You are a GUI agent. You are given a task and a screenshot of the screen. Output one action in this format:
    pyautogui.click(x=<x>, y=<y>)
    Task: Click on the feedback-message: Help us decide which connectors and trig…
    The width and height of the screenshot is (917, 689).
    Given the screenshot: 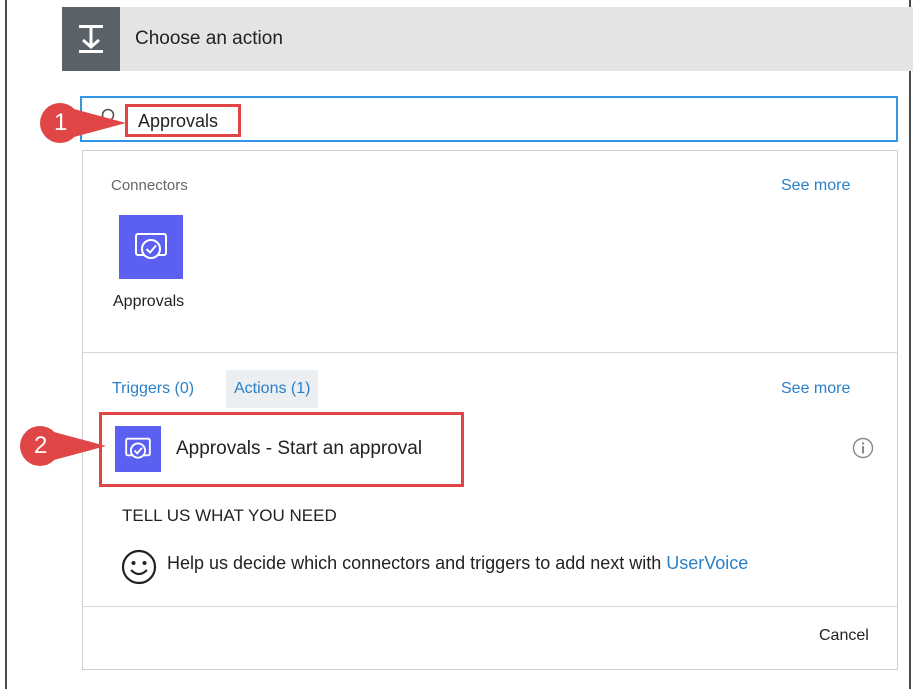 What is the action you would take?
    pyautogui.click(x=417, y=563)
    